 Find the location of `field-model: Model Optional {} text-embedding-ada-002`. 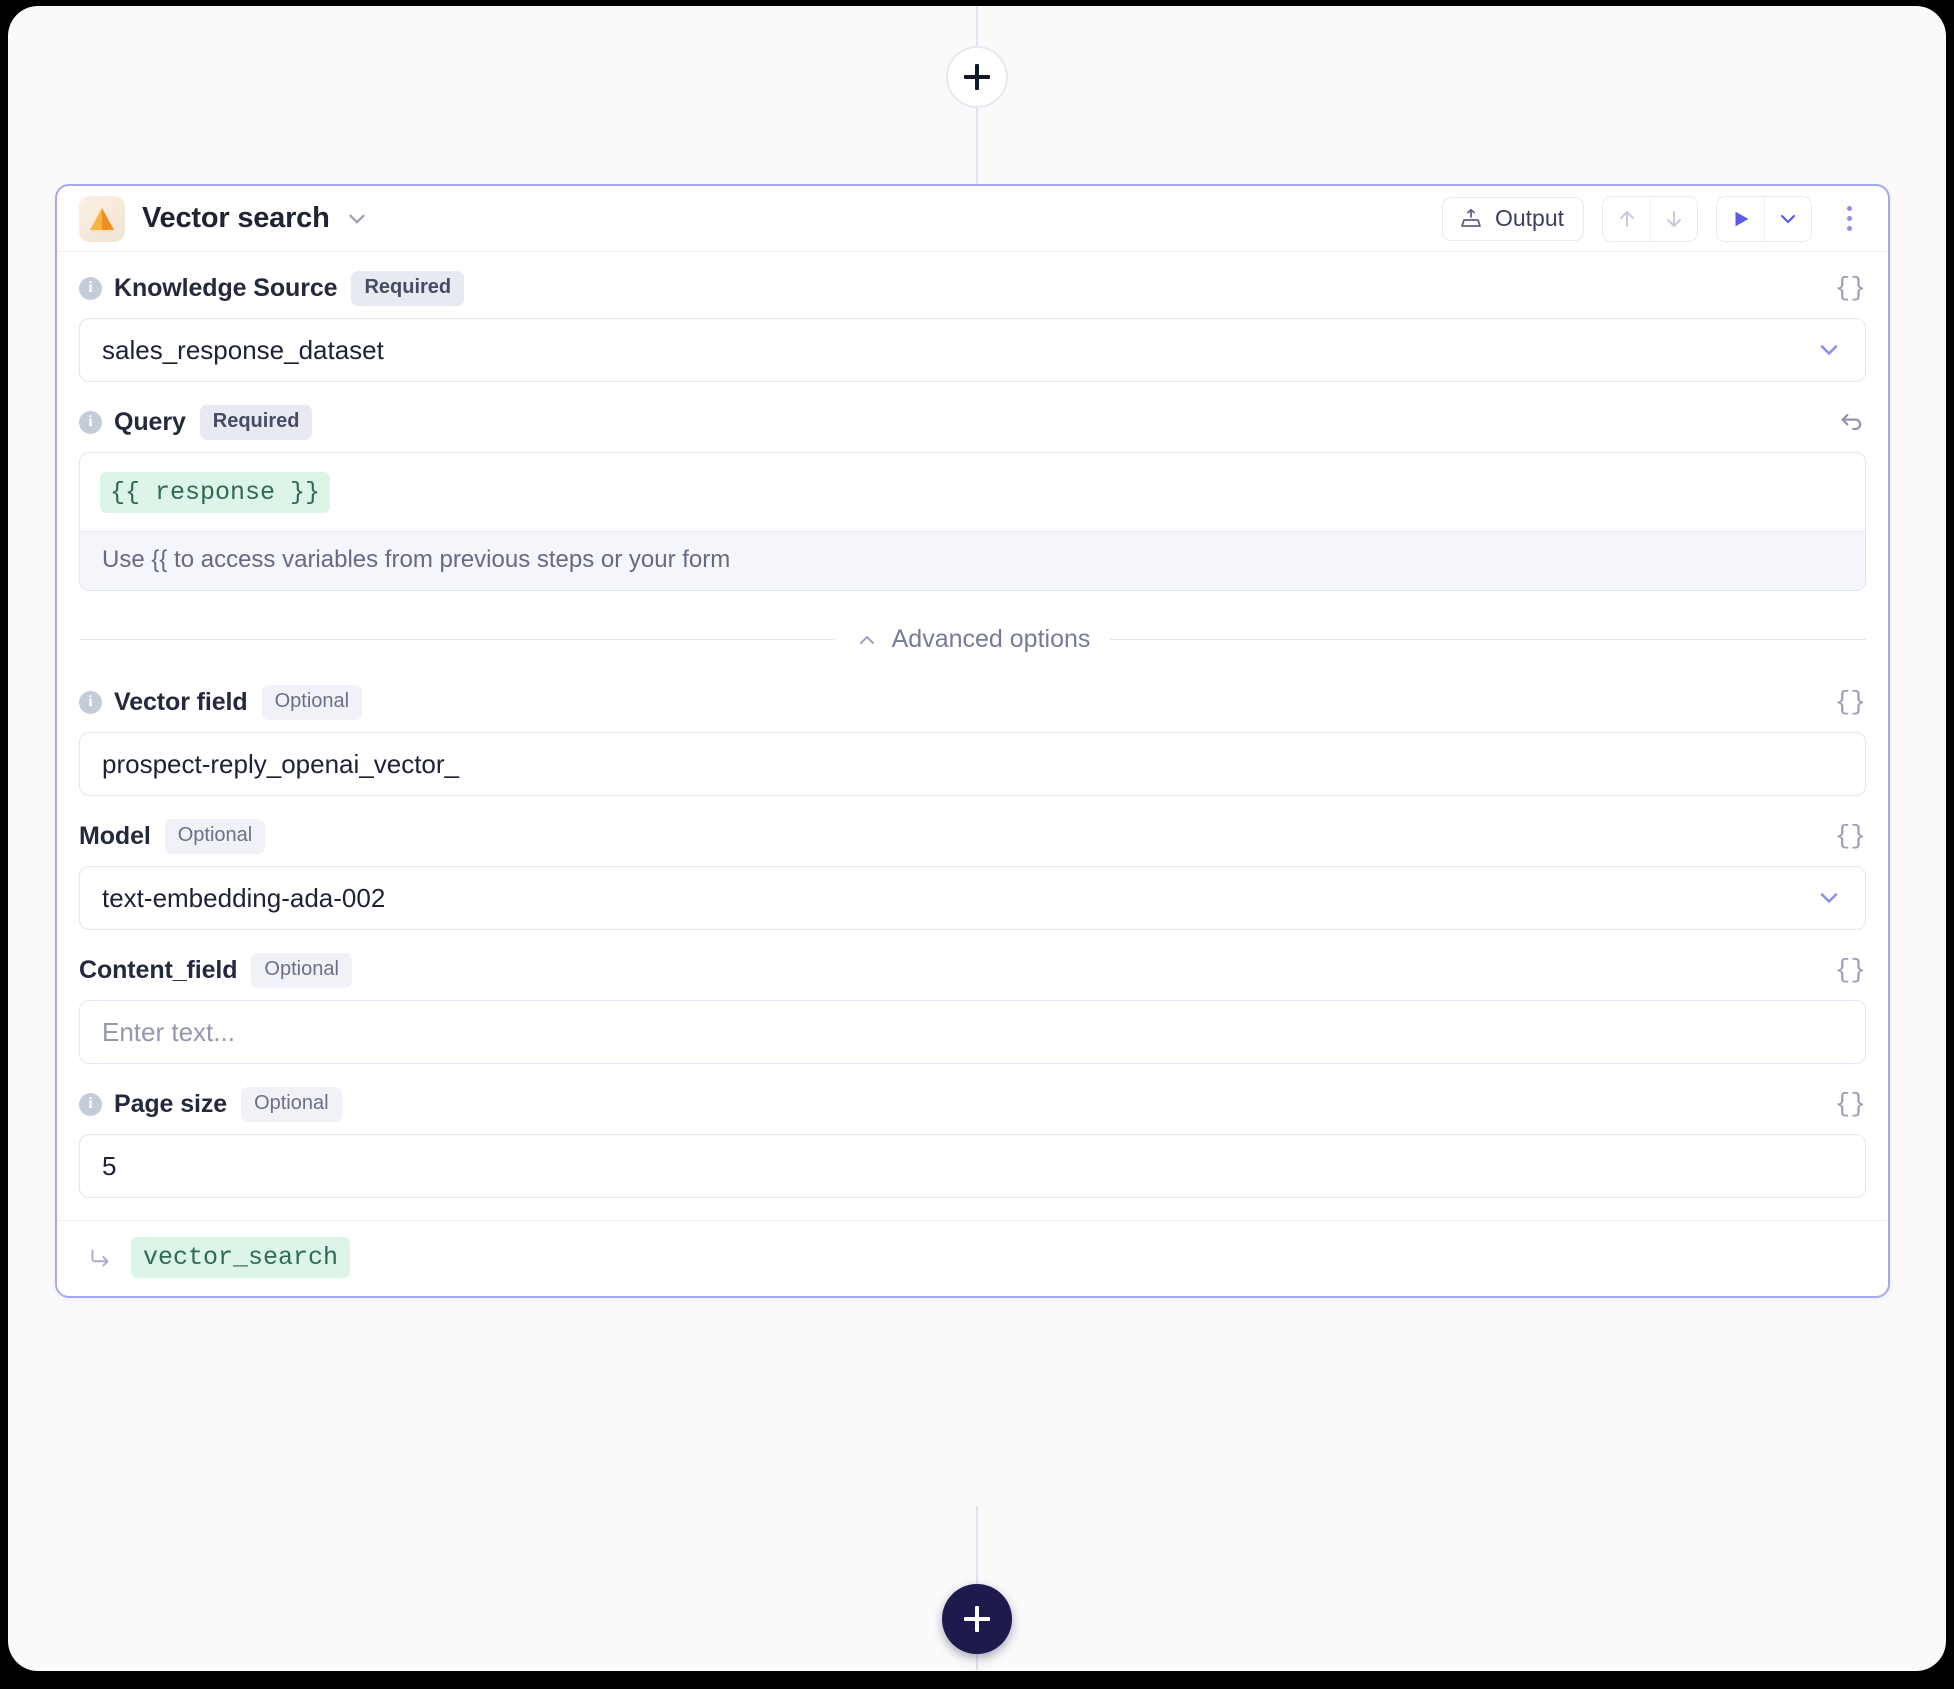

field-model: Model Optional {} text-embedding-ada-002 is located at coordinates (972, 874).